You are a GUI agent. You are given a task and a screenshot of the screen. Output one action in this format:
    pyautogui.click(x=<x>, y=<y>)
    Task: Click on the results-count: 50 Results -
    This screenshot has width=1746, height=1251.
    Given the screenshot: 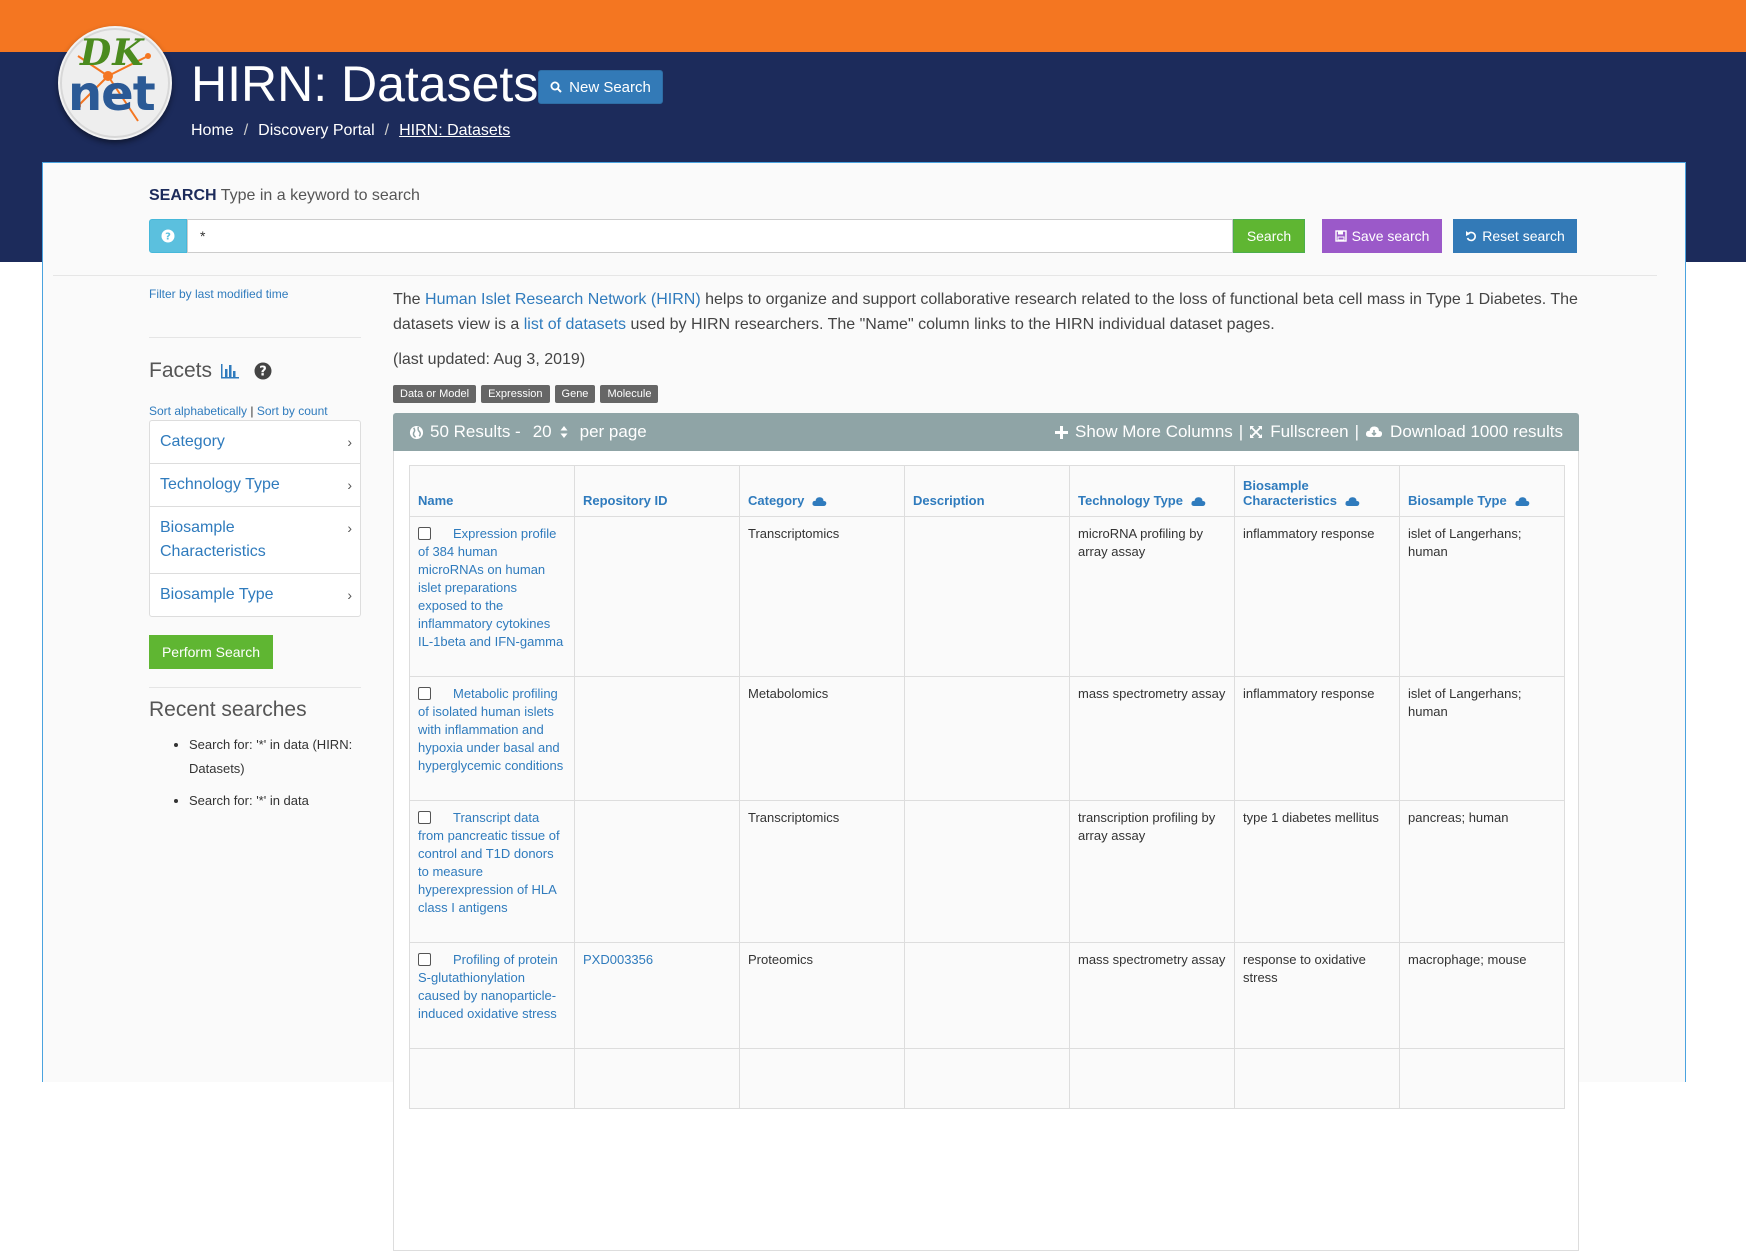 What is the action you would take?
    pyautogui.click(x=475, y=431)
    